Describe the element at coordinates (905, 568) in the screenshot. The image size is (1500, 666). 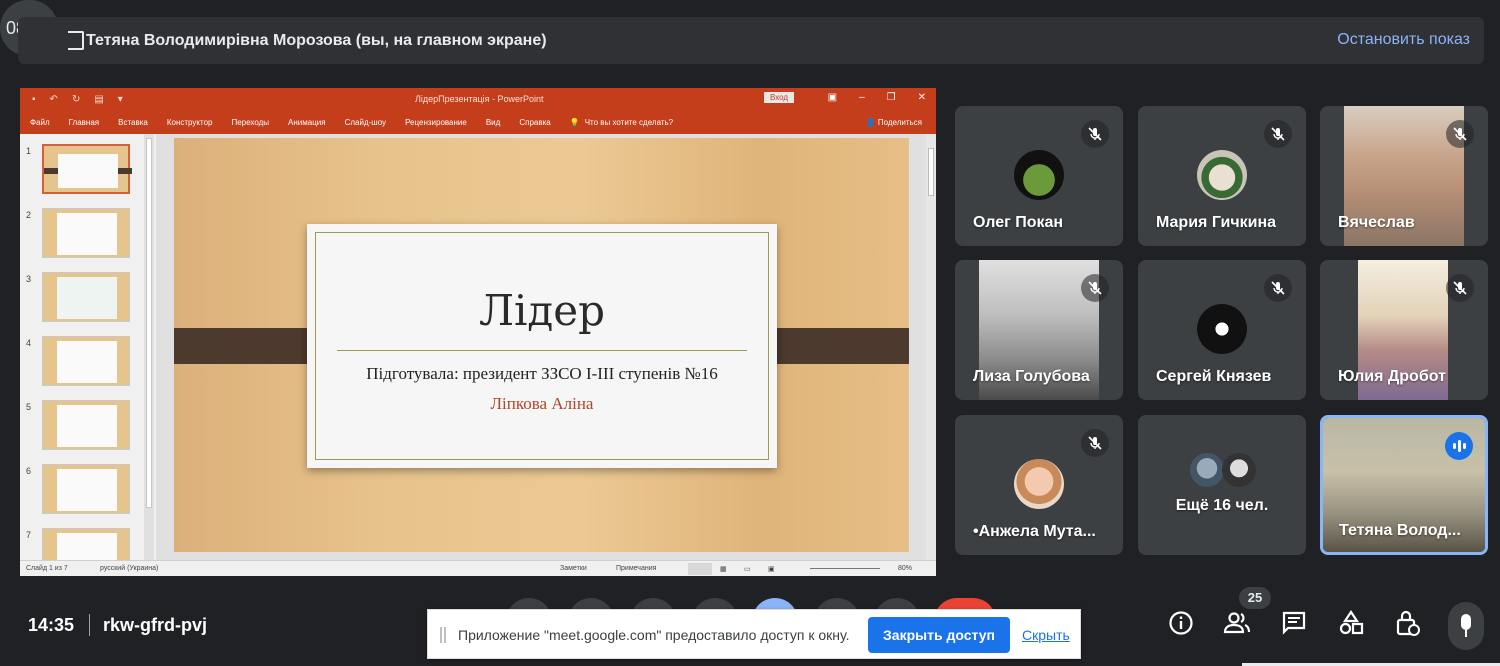
I see `zoom-level: 80%` at that location.